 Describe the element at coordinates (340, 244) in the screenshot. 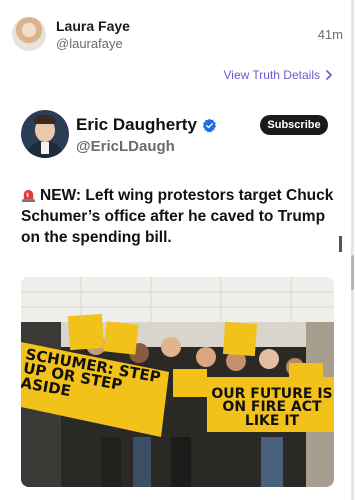

I see `text-cursor` at that location.